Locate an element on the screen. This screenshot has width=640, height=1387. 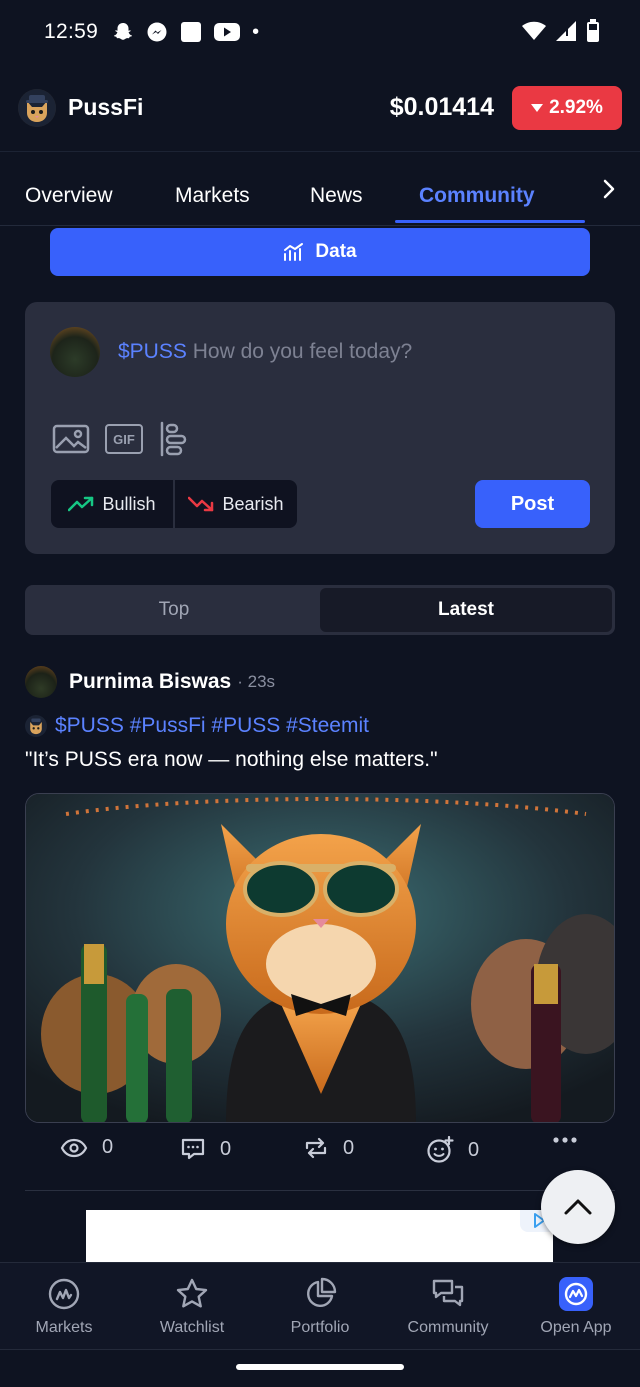
eye-icon is located at coordinates (74, 1147).